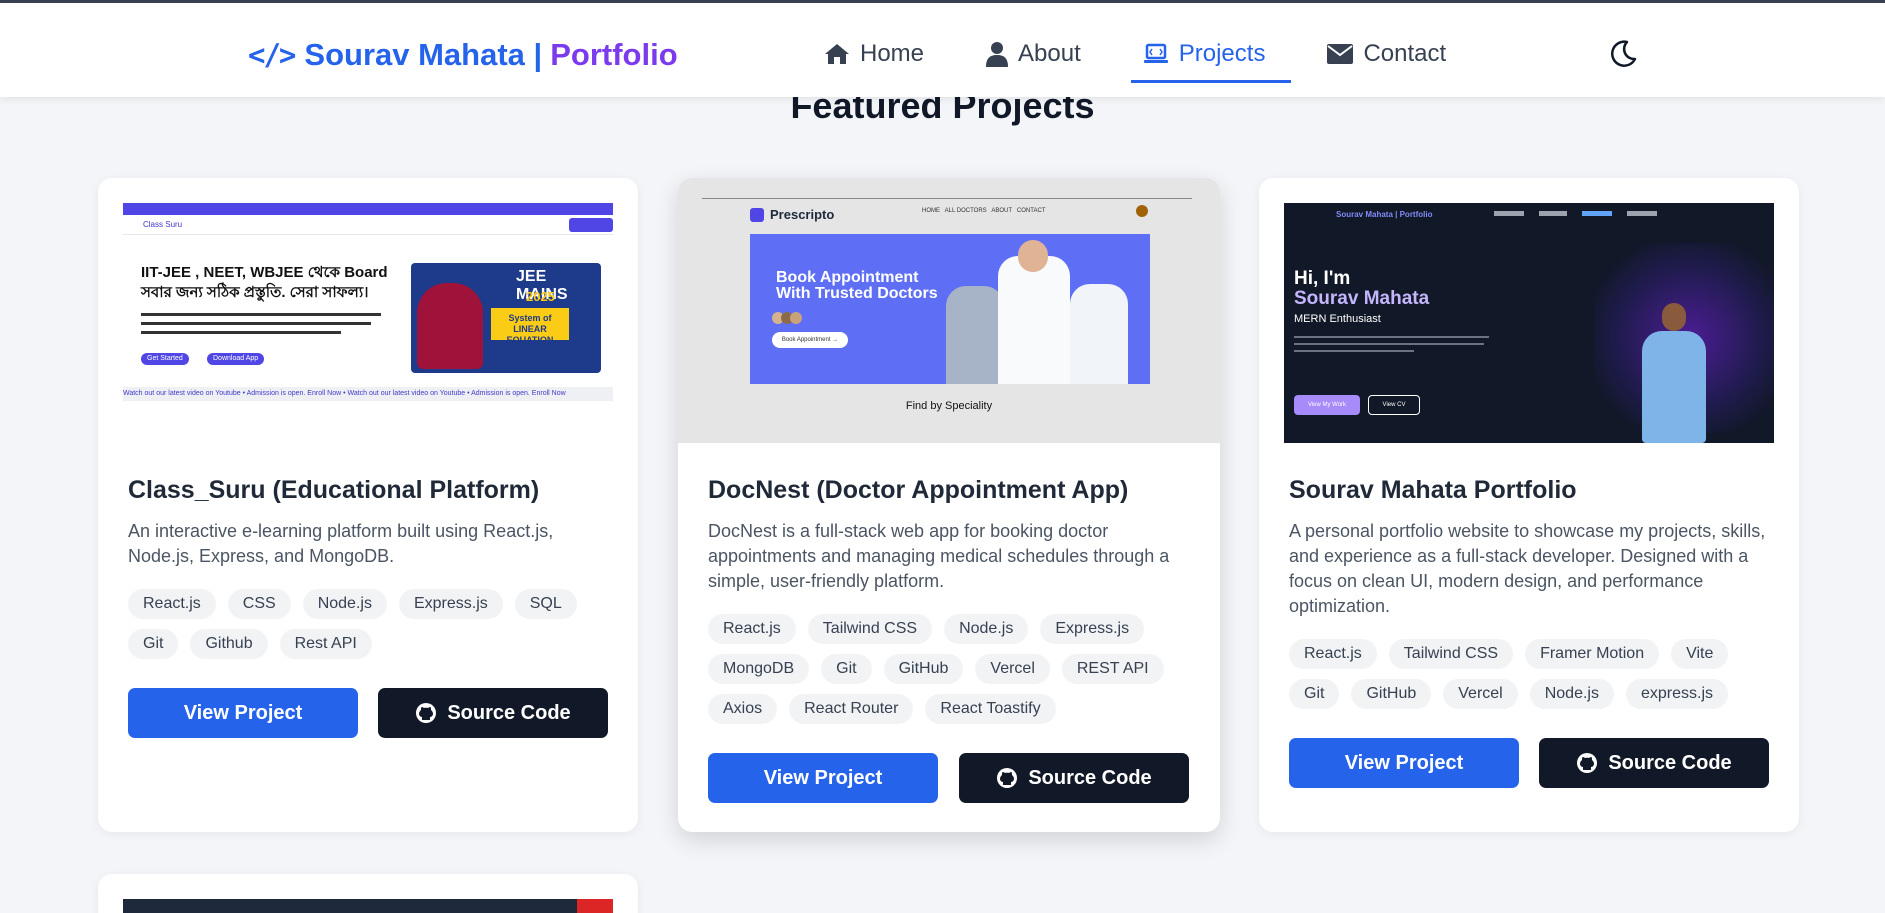 The width and height of the screenshot is (1885, 913). What do you see at coordinates (236, 359) in the screenshot?
I see `preview-download-button: Download App` at bounding box center [236, 359].